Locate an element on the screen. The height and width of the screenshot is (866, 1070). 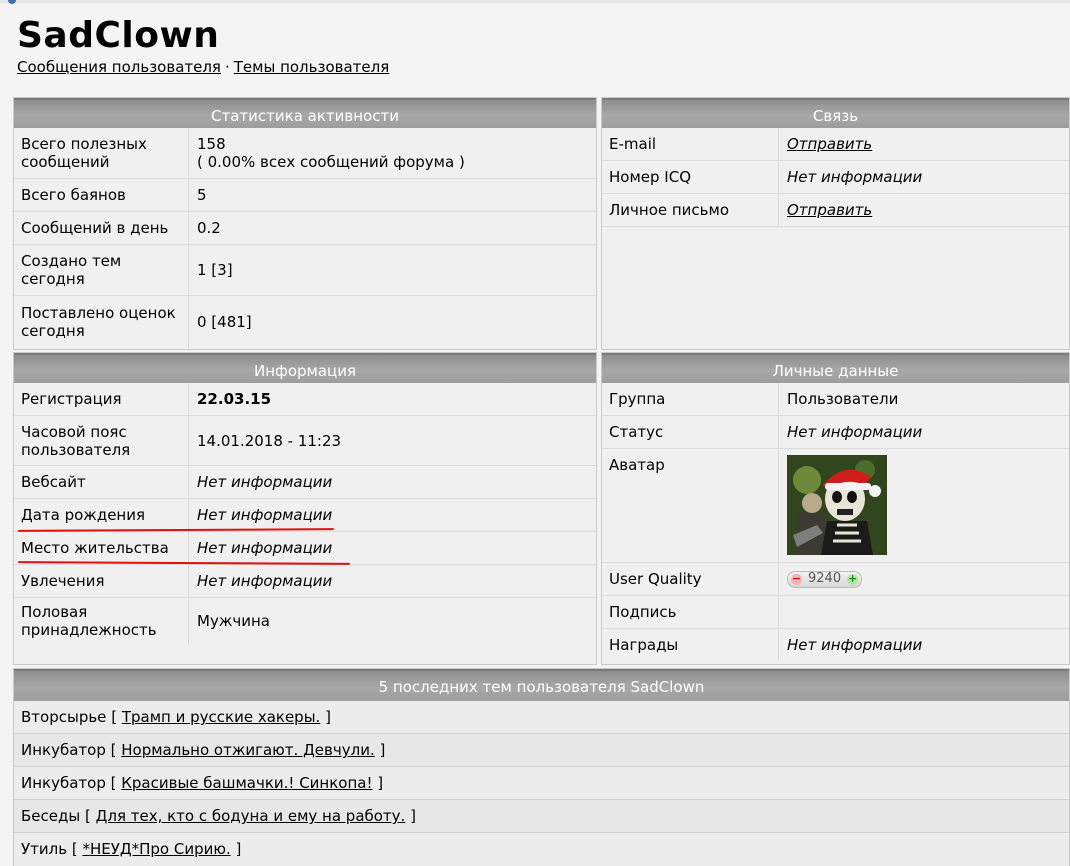
personal-row: User Quality − 9240 + is located at coordinates (835, 579).